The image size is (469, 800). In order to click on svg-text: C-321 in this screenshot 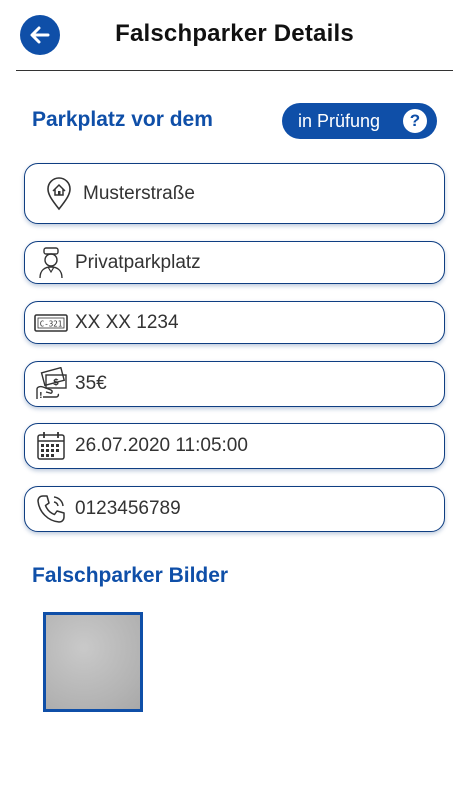, I will do `click(51, 323)`.